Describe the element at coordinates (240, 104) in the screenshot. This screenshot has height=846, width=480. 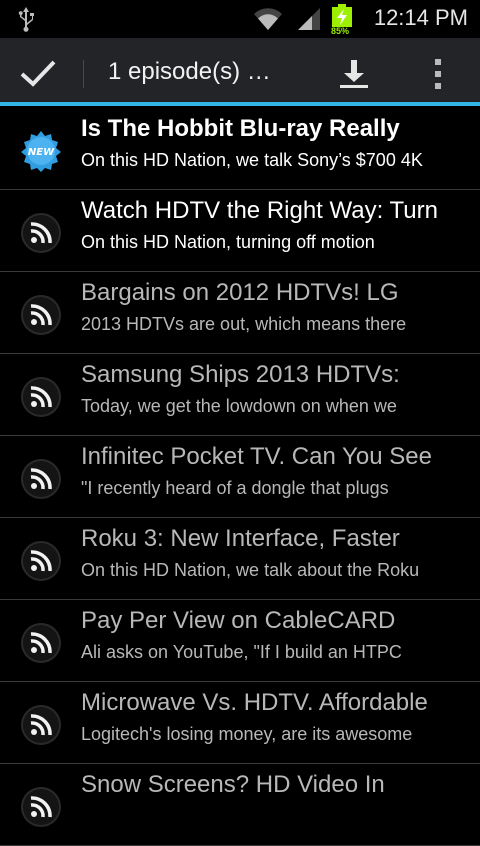
I see `action-bar-accent-line` at that location.